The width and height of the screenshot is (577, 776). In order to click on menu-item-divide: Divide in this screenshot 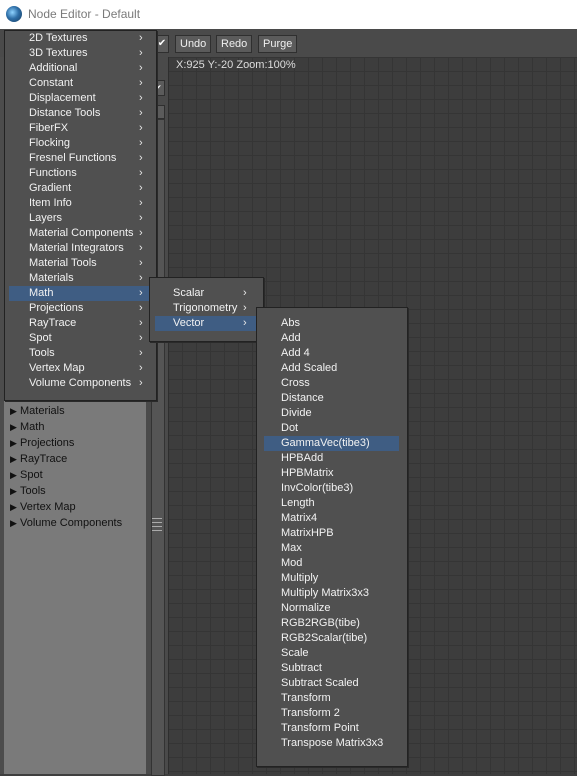, I will do `click(331, 413)`.